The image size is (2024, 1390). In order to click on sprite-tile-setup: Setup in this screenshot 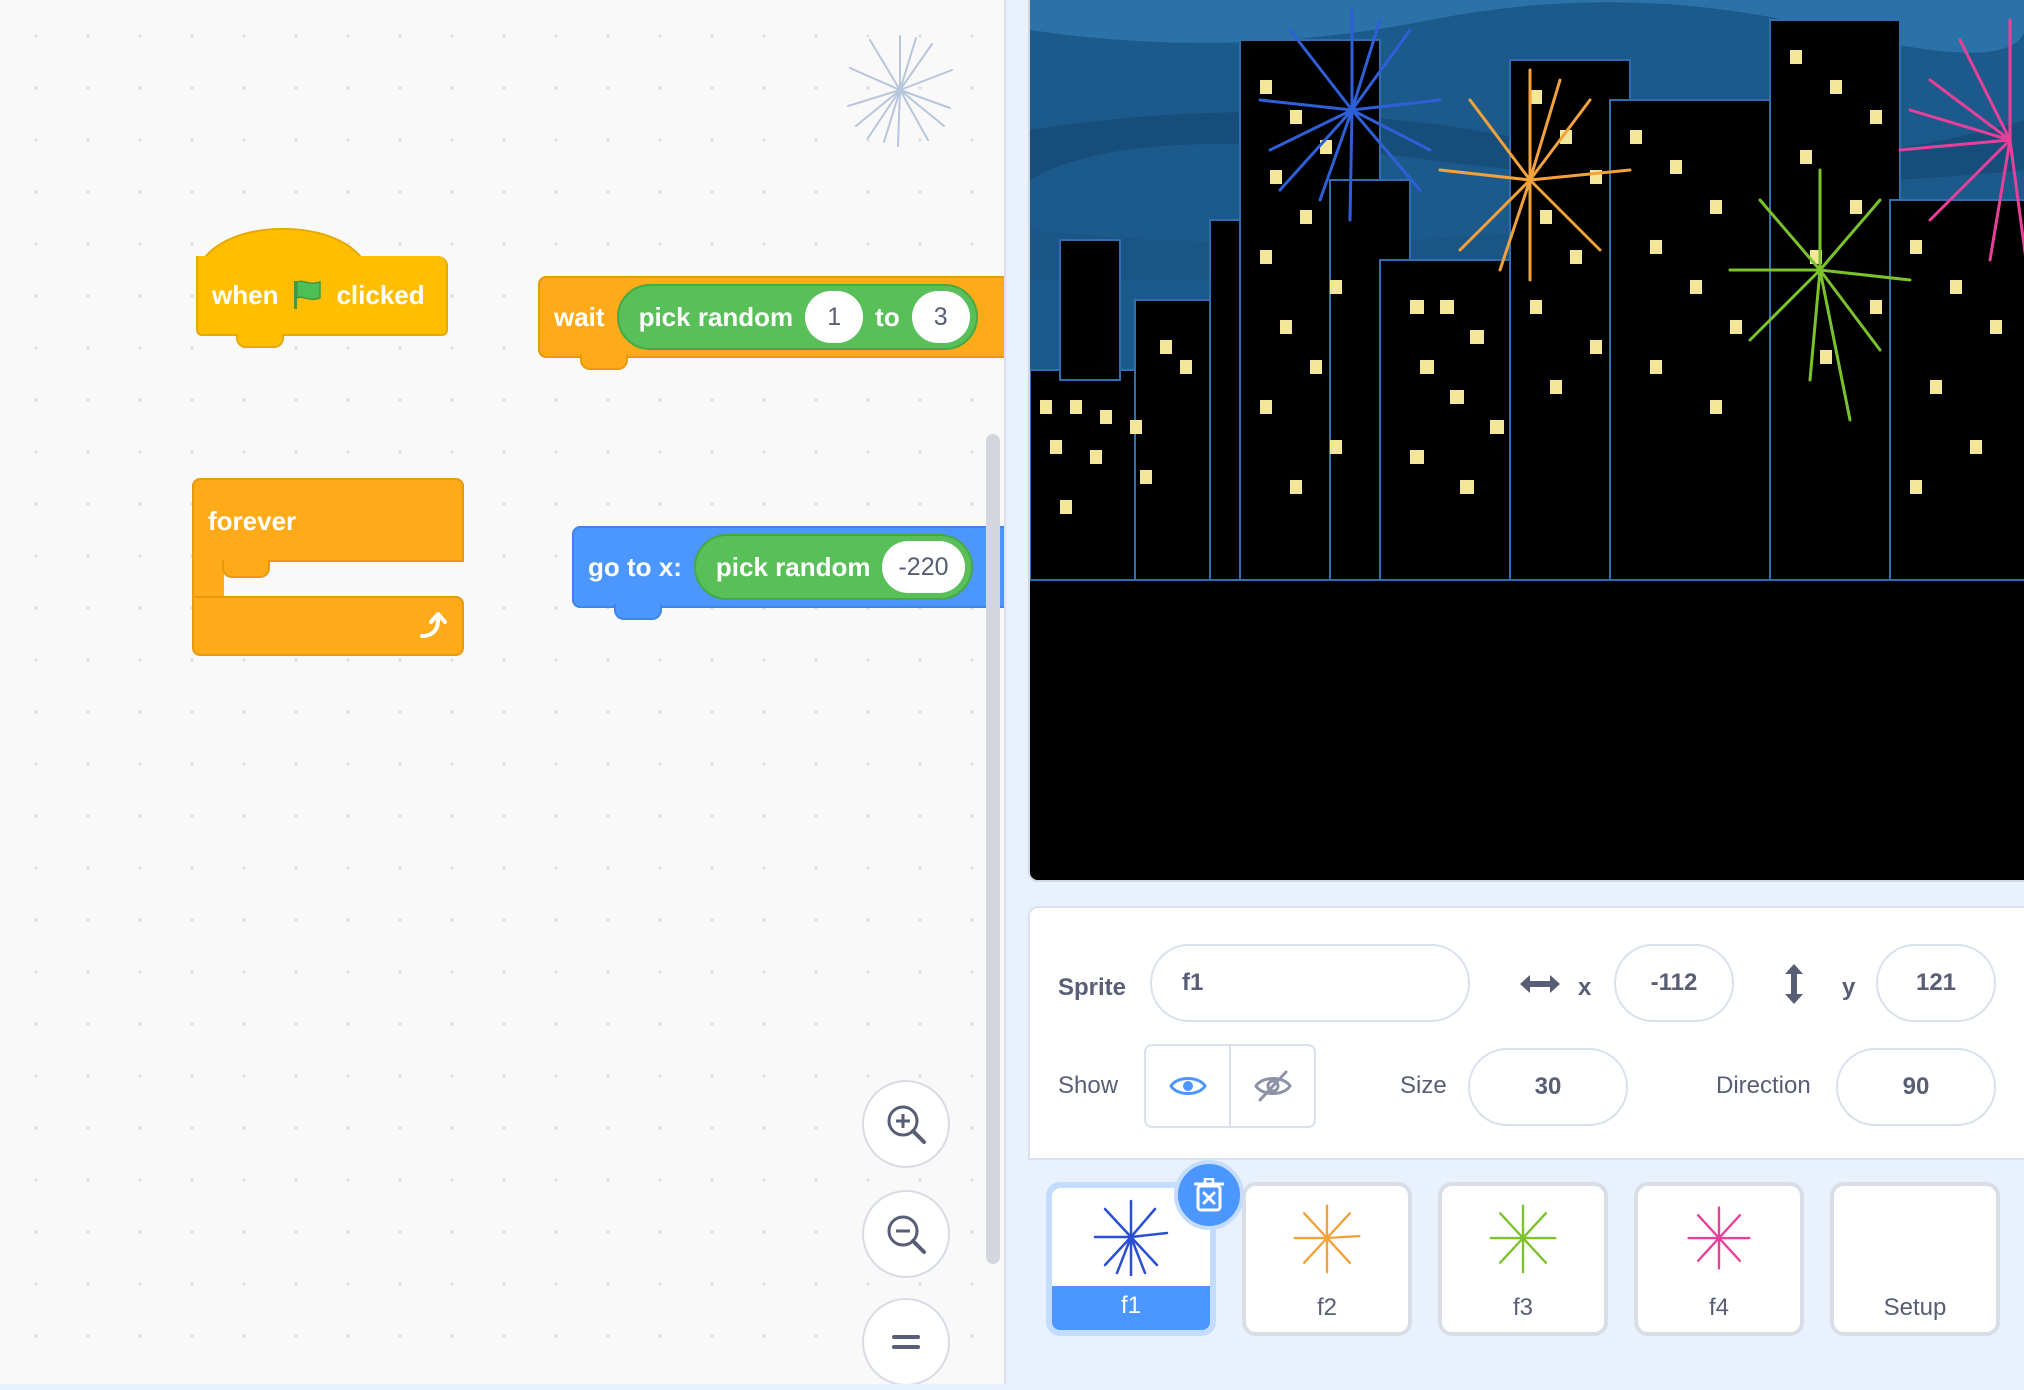, I will do `click(1915, 1259)`.